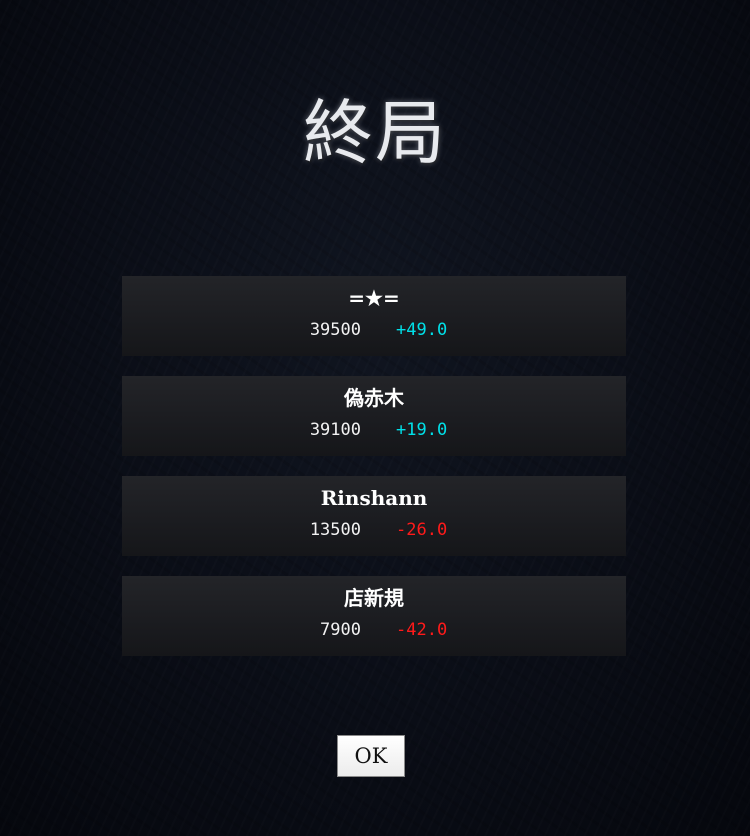  I want to click on player-name: 偽赤木, so click(374, 398).